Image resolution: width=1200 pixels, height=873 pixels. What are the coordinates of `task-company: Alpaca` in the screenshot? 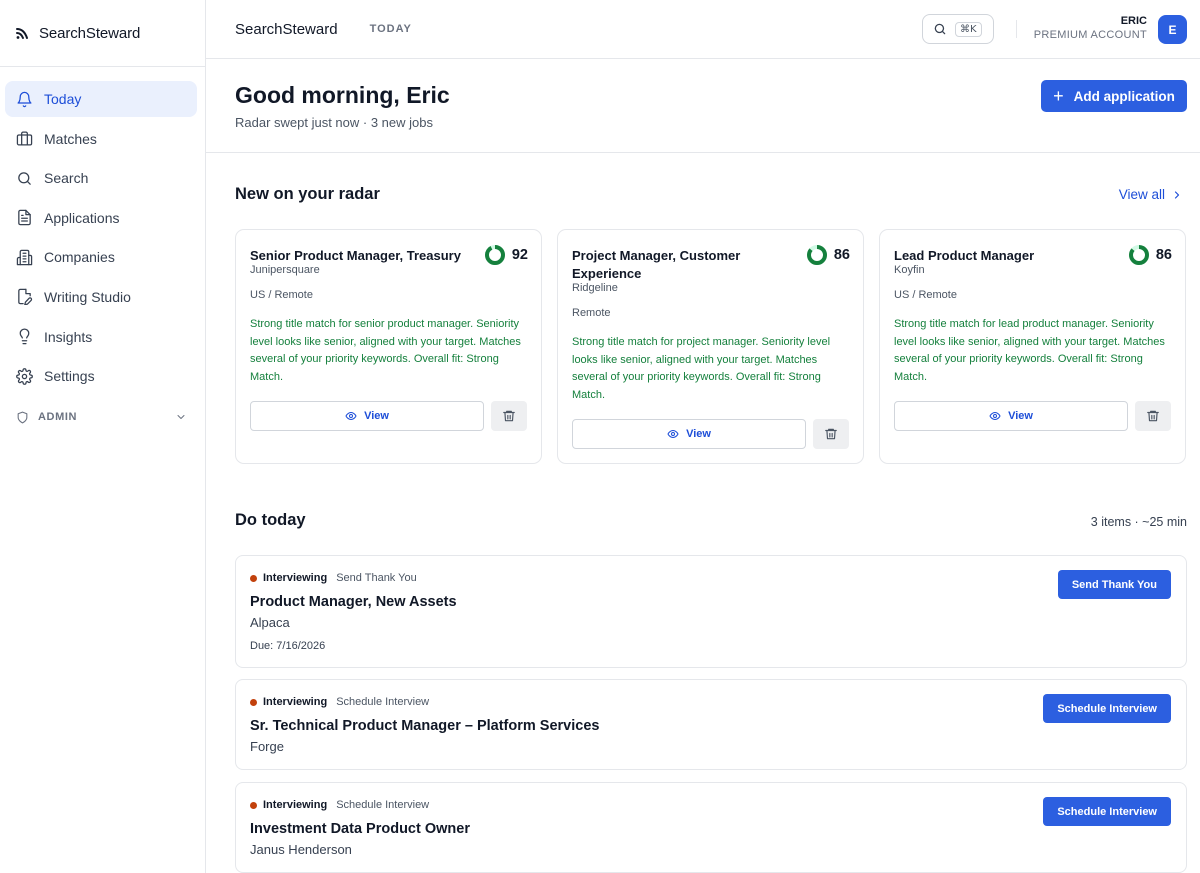 It's located at (270, 622).